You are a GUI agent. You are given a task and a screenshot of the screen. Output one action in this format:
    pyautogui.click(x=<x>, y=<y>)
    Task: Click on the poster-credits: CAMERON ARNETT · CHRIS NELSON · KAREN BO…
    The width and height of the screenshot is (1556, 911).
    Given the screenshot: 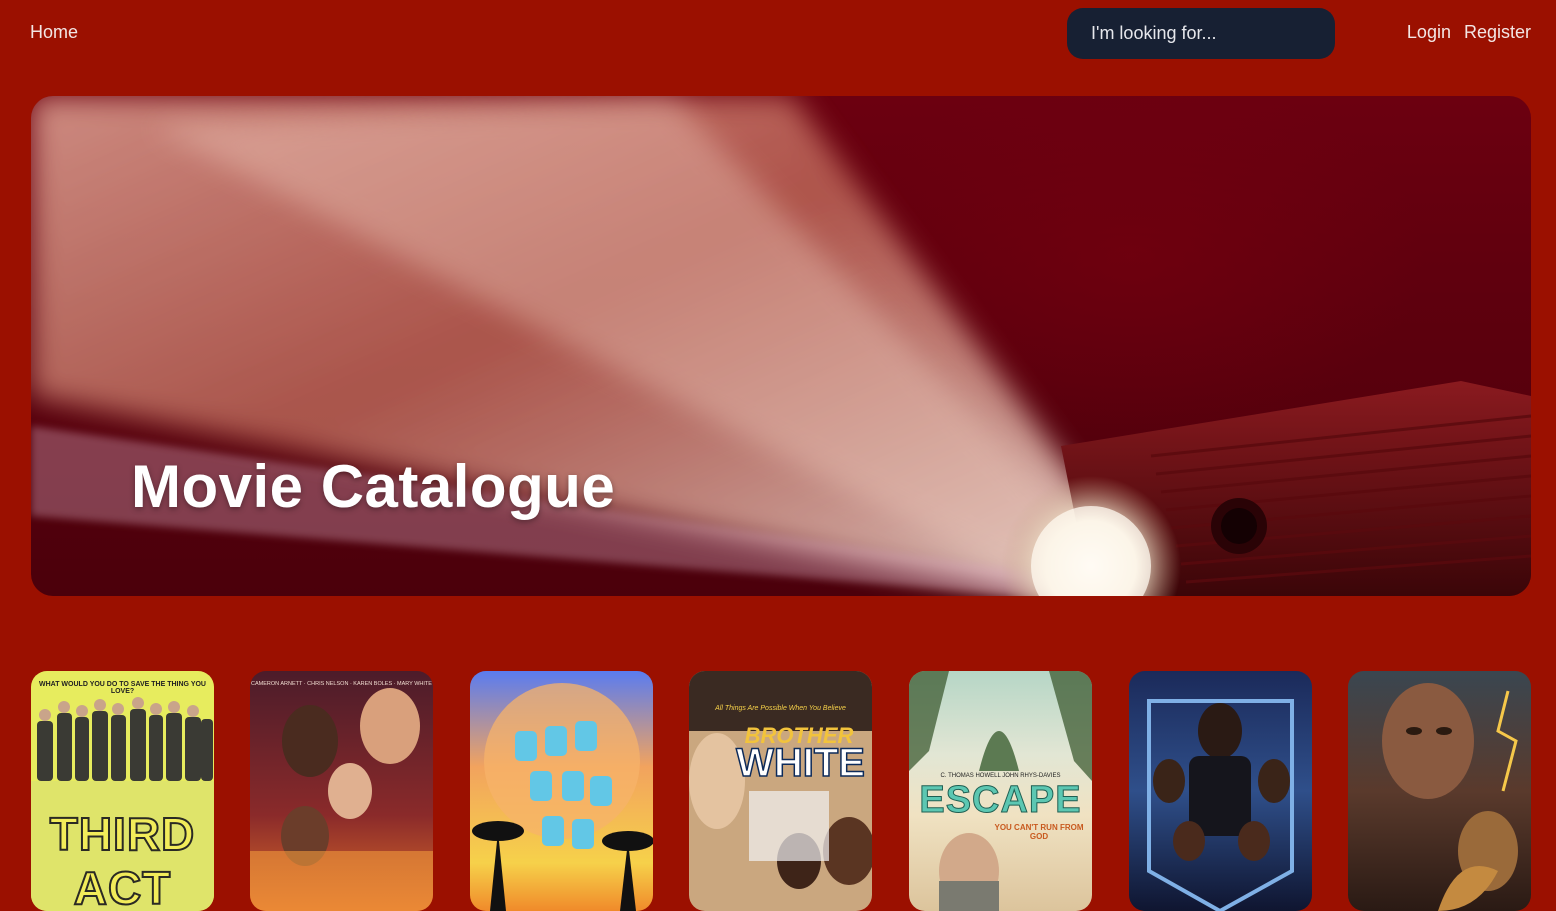 What is the action you would take?
    pyautogui.click(x=341, y=684)
    